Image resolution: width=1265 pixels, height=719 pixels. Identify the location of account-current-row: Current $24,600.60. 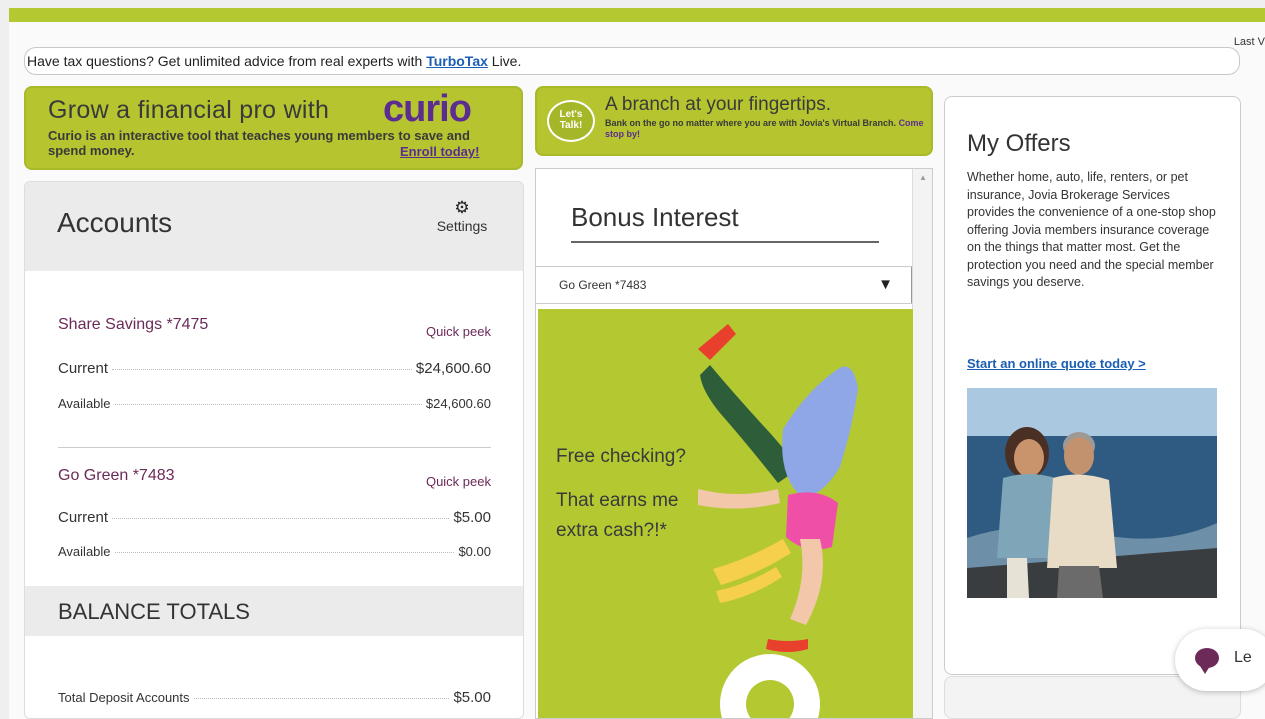
(274, 368).